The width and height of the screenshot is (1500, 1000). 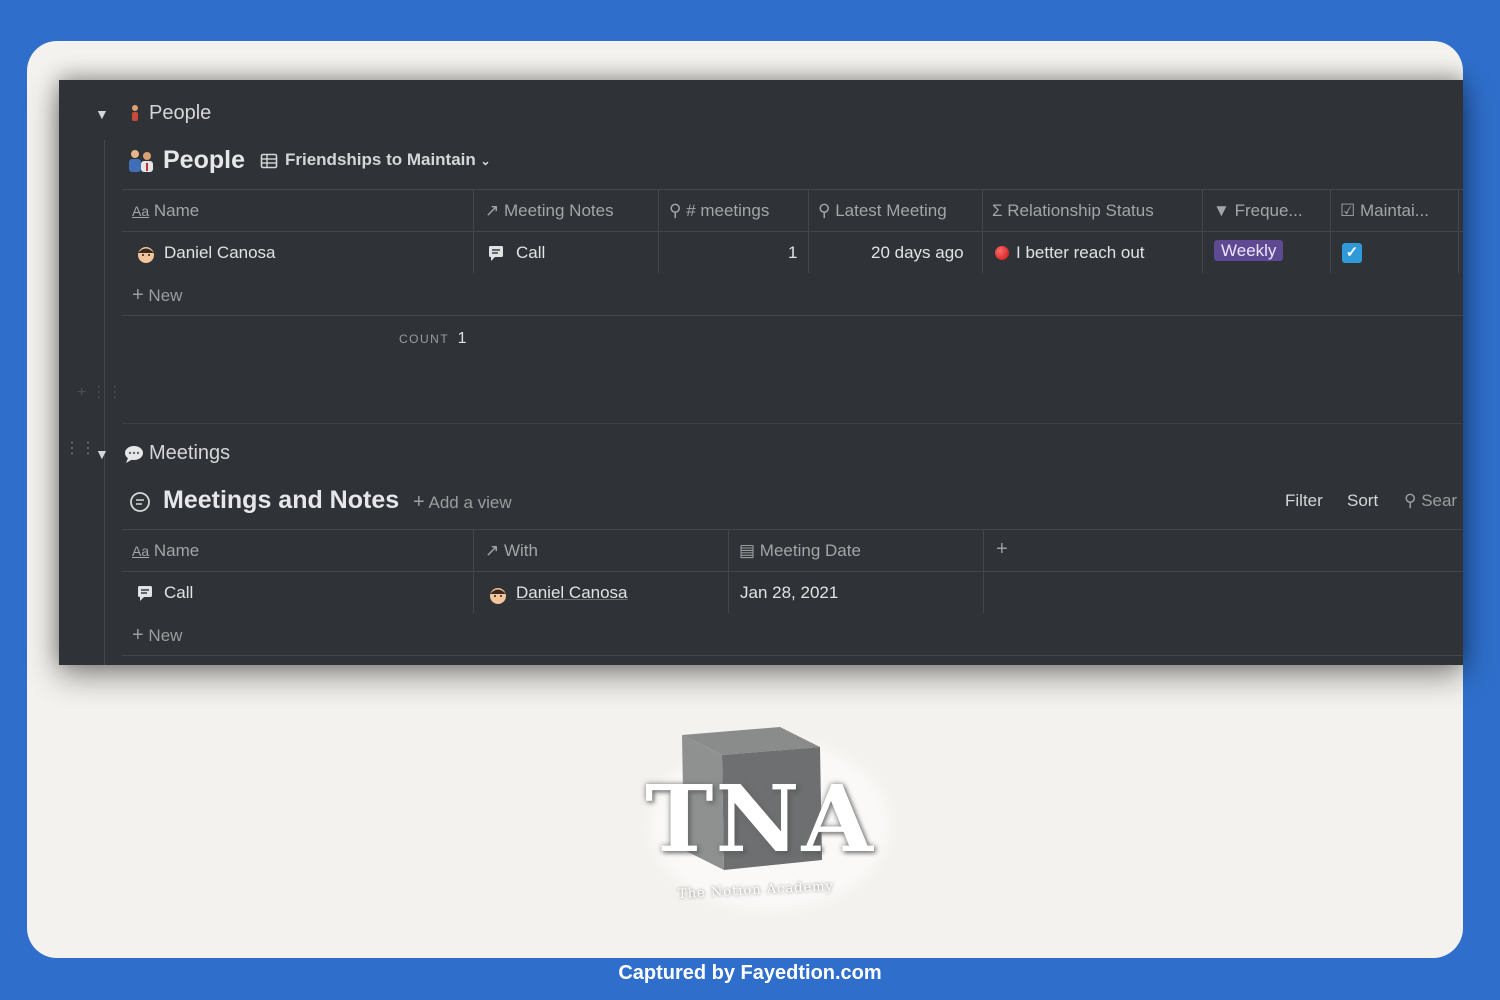 What do you see at coordinates (1002, 549) in the screenshot?
I see `add-property-plus-icon: +` at bounding box center [1002, 549].